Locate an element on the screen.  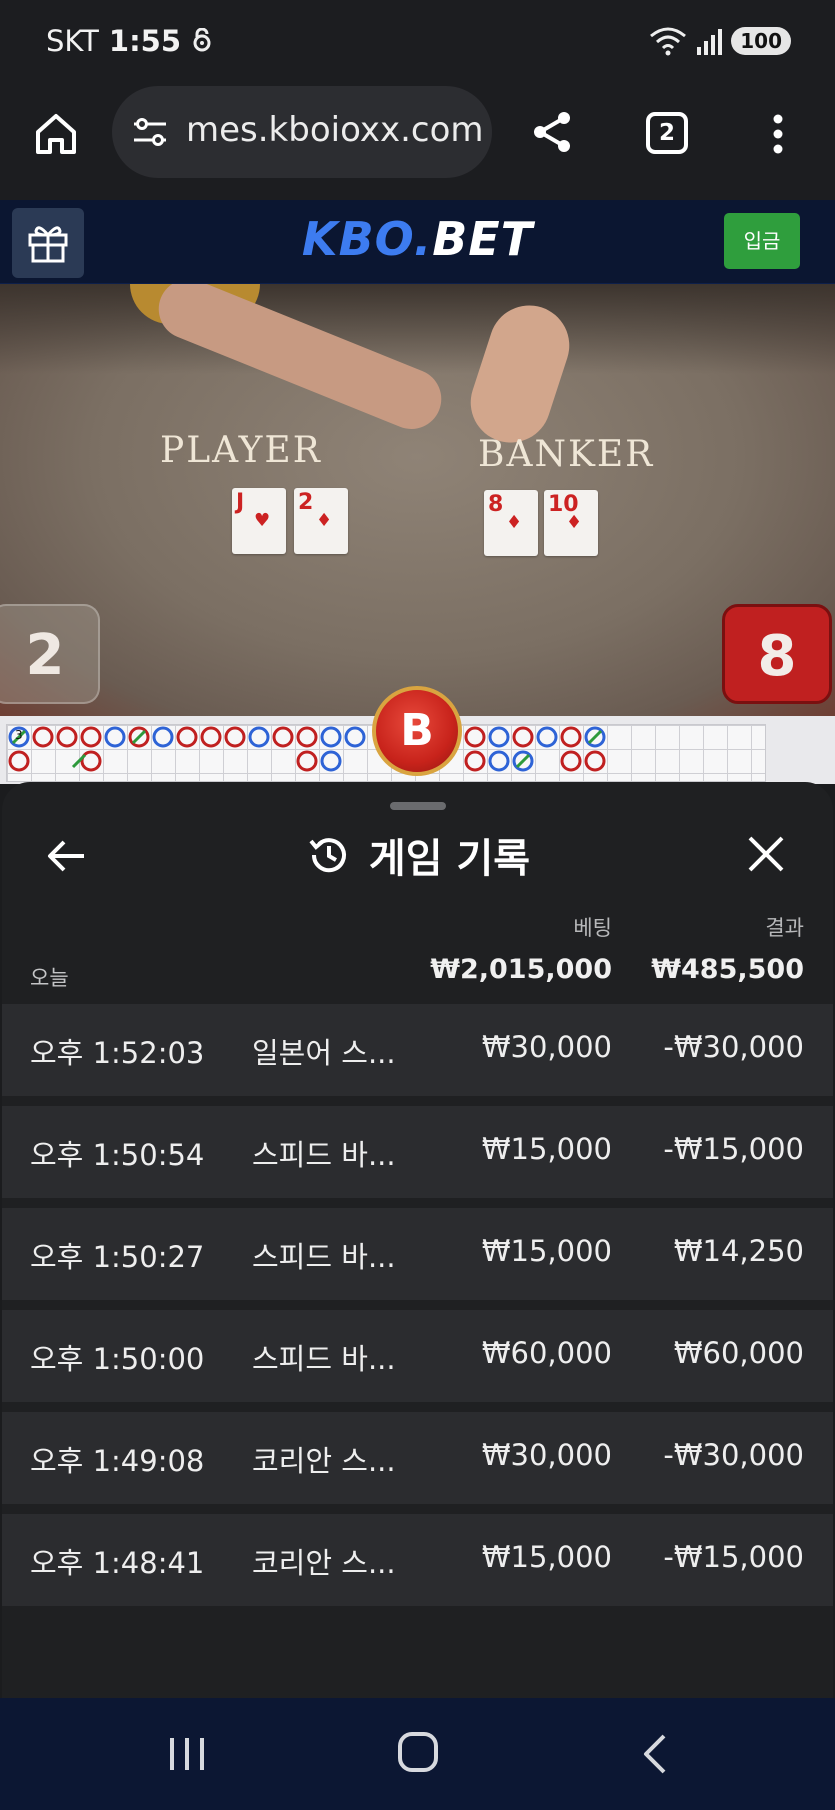
system-nav-bar is located at coordinates (417, 1754).